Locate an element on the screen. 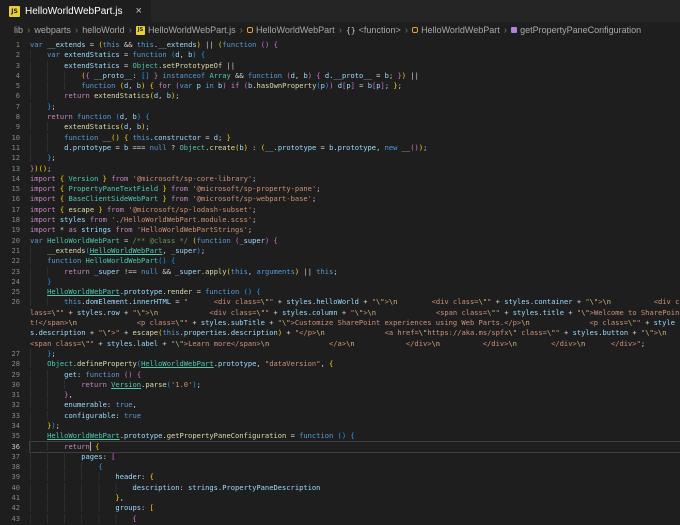 The height and width of the screenshot is (525, 680). line-number: 34 is located at coordinates (10, 426).